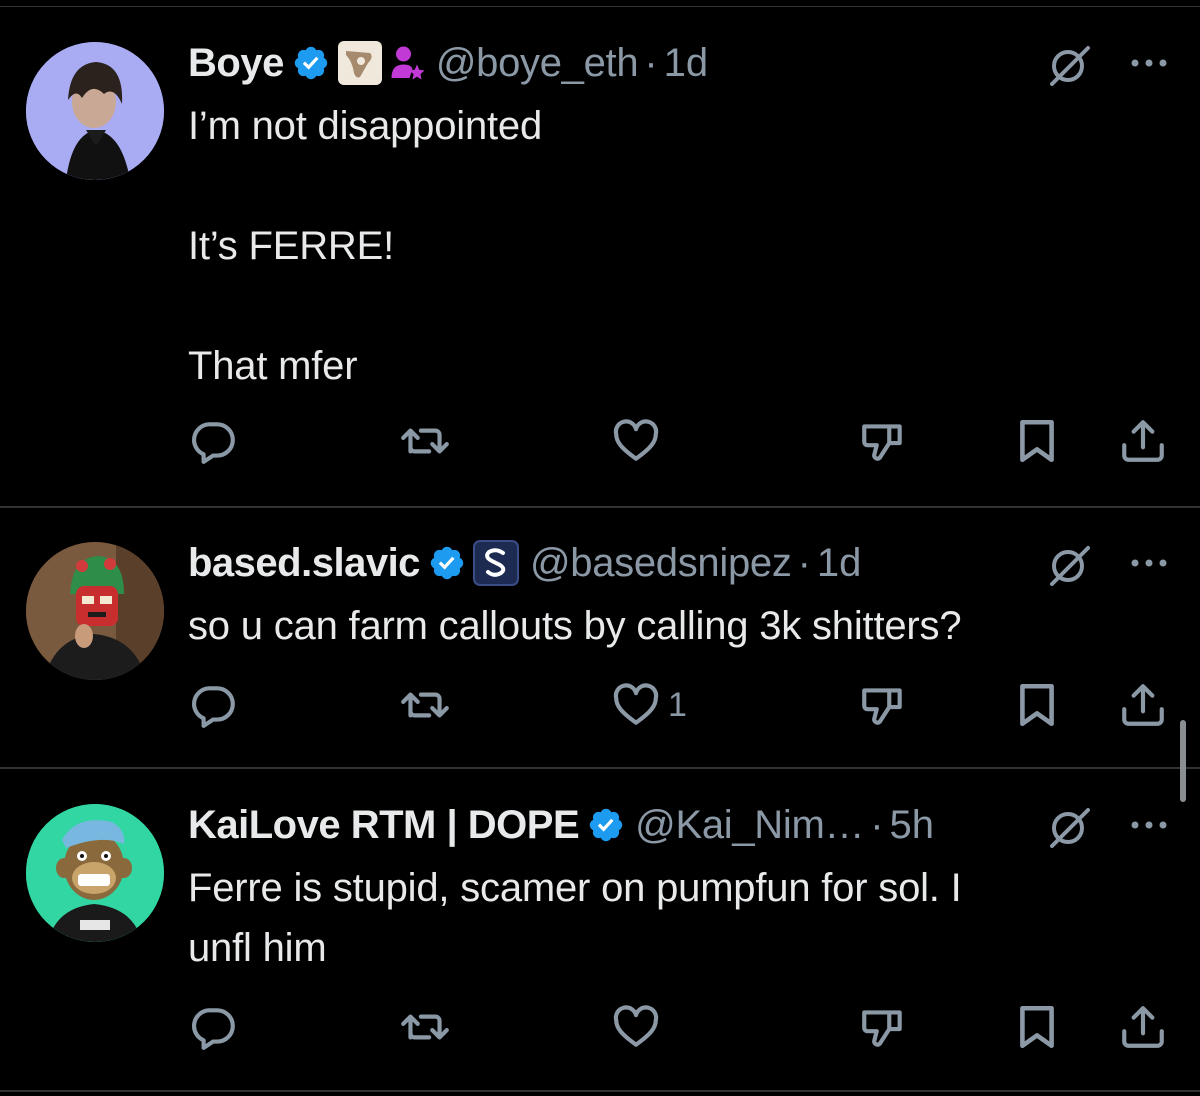 This screenshot has width=1200, height=1096. I want to click on handle: @boye_eth, so click(537, 63).